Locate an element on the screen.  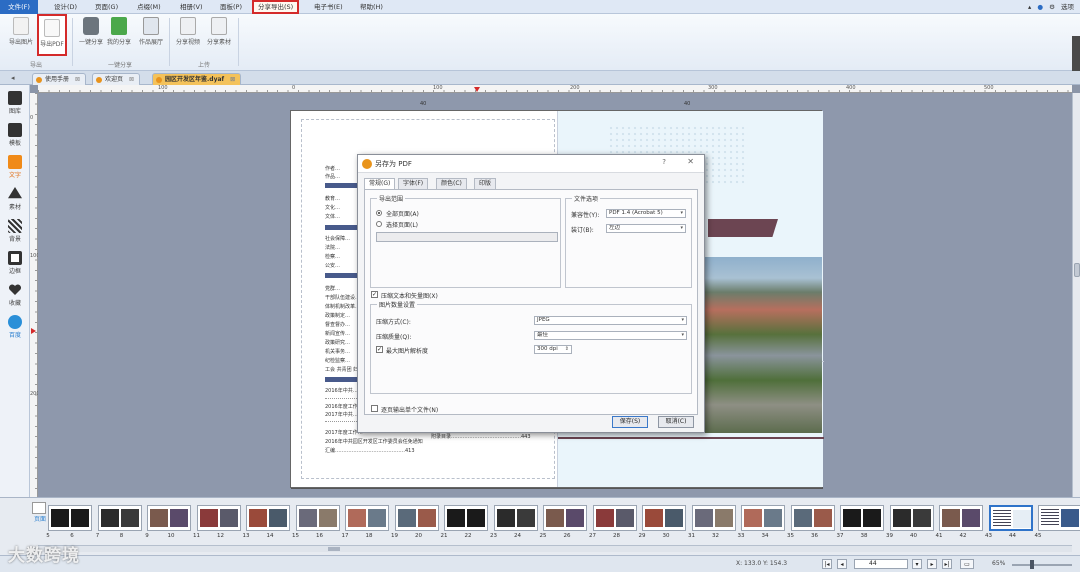
page-number: 44 is located at coordinates (1012, 536).